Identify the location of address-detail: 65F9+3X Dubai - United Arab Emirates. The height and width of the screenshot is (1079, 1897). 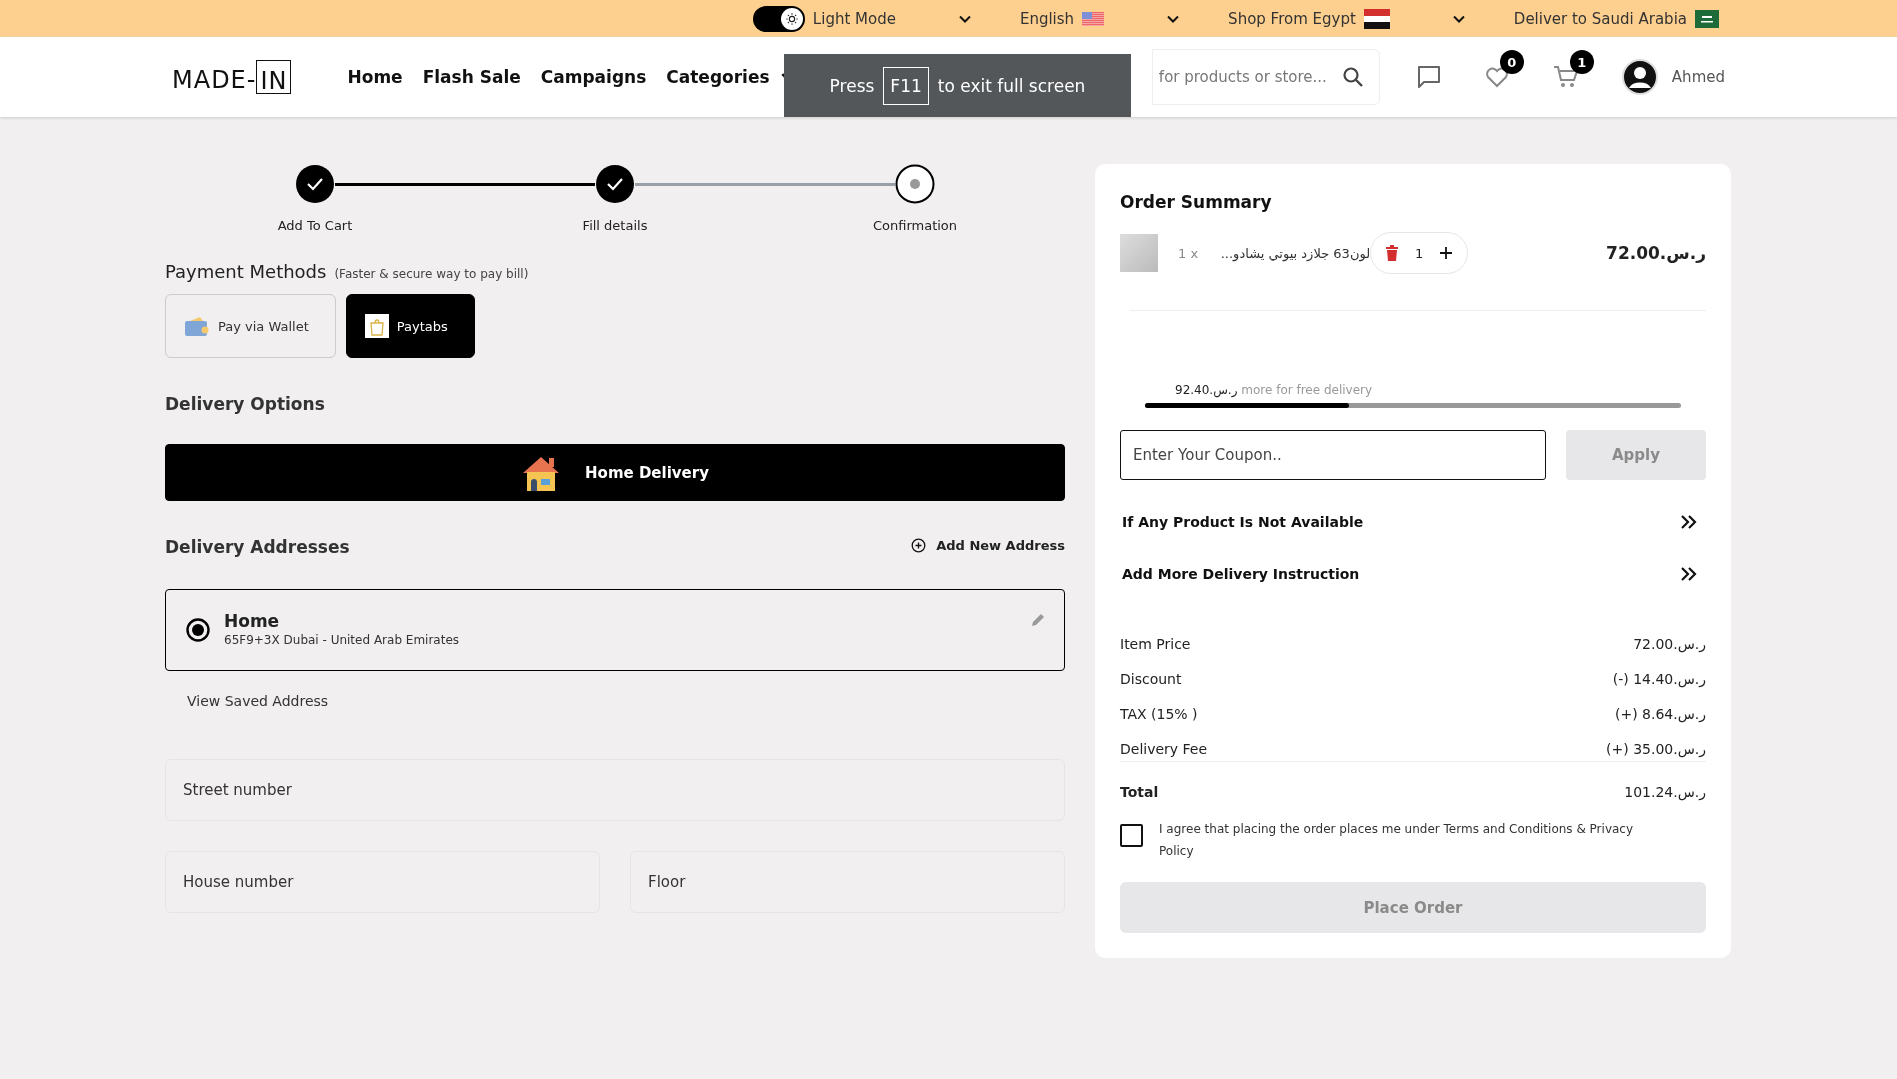
(342, 640).